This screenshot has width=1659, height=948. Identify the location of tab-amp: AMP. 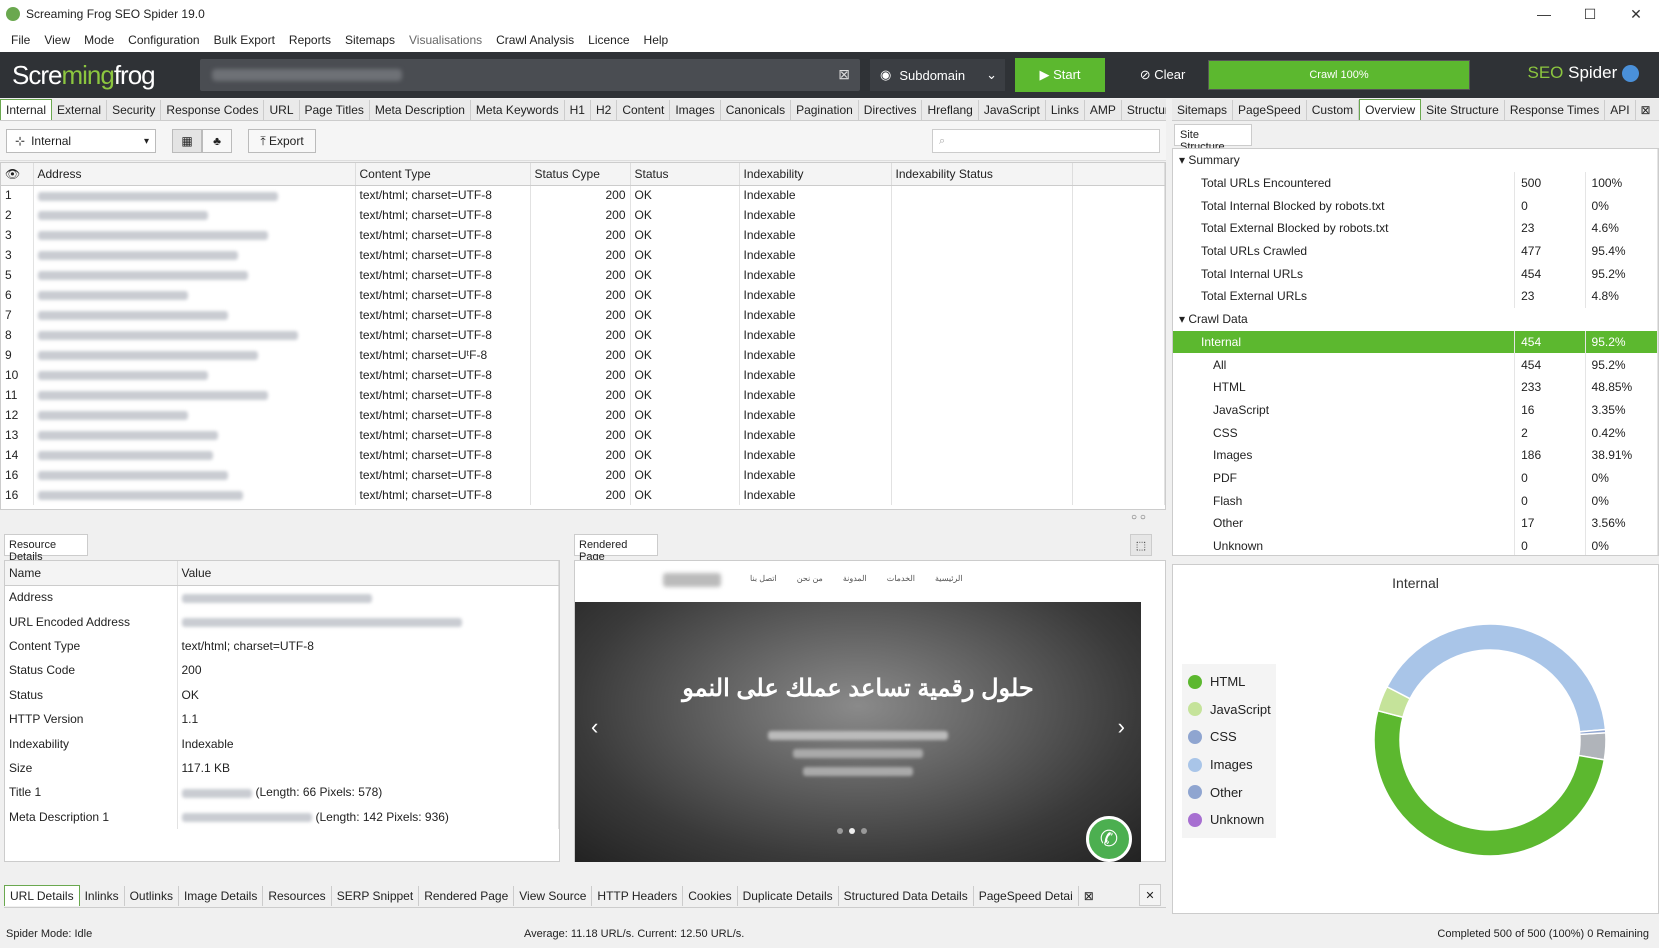
(1103, 109).